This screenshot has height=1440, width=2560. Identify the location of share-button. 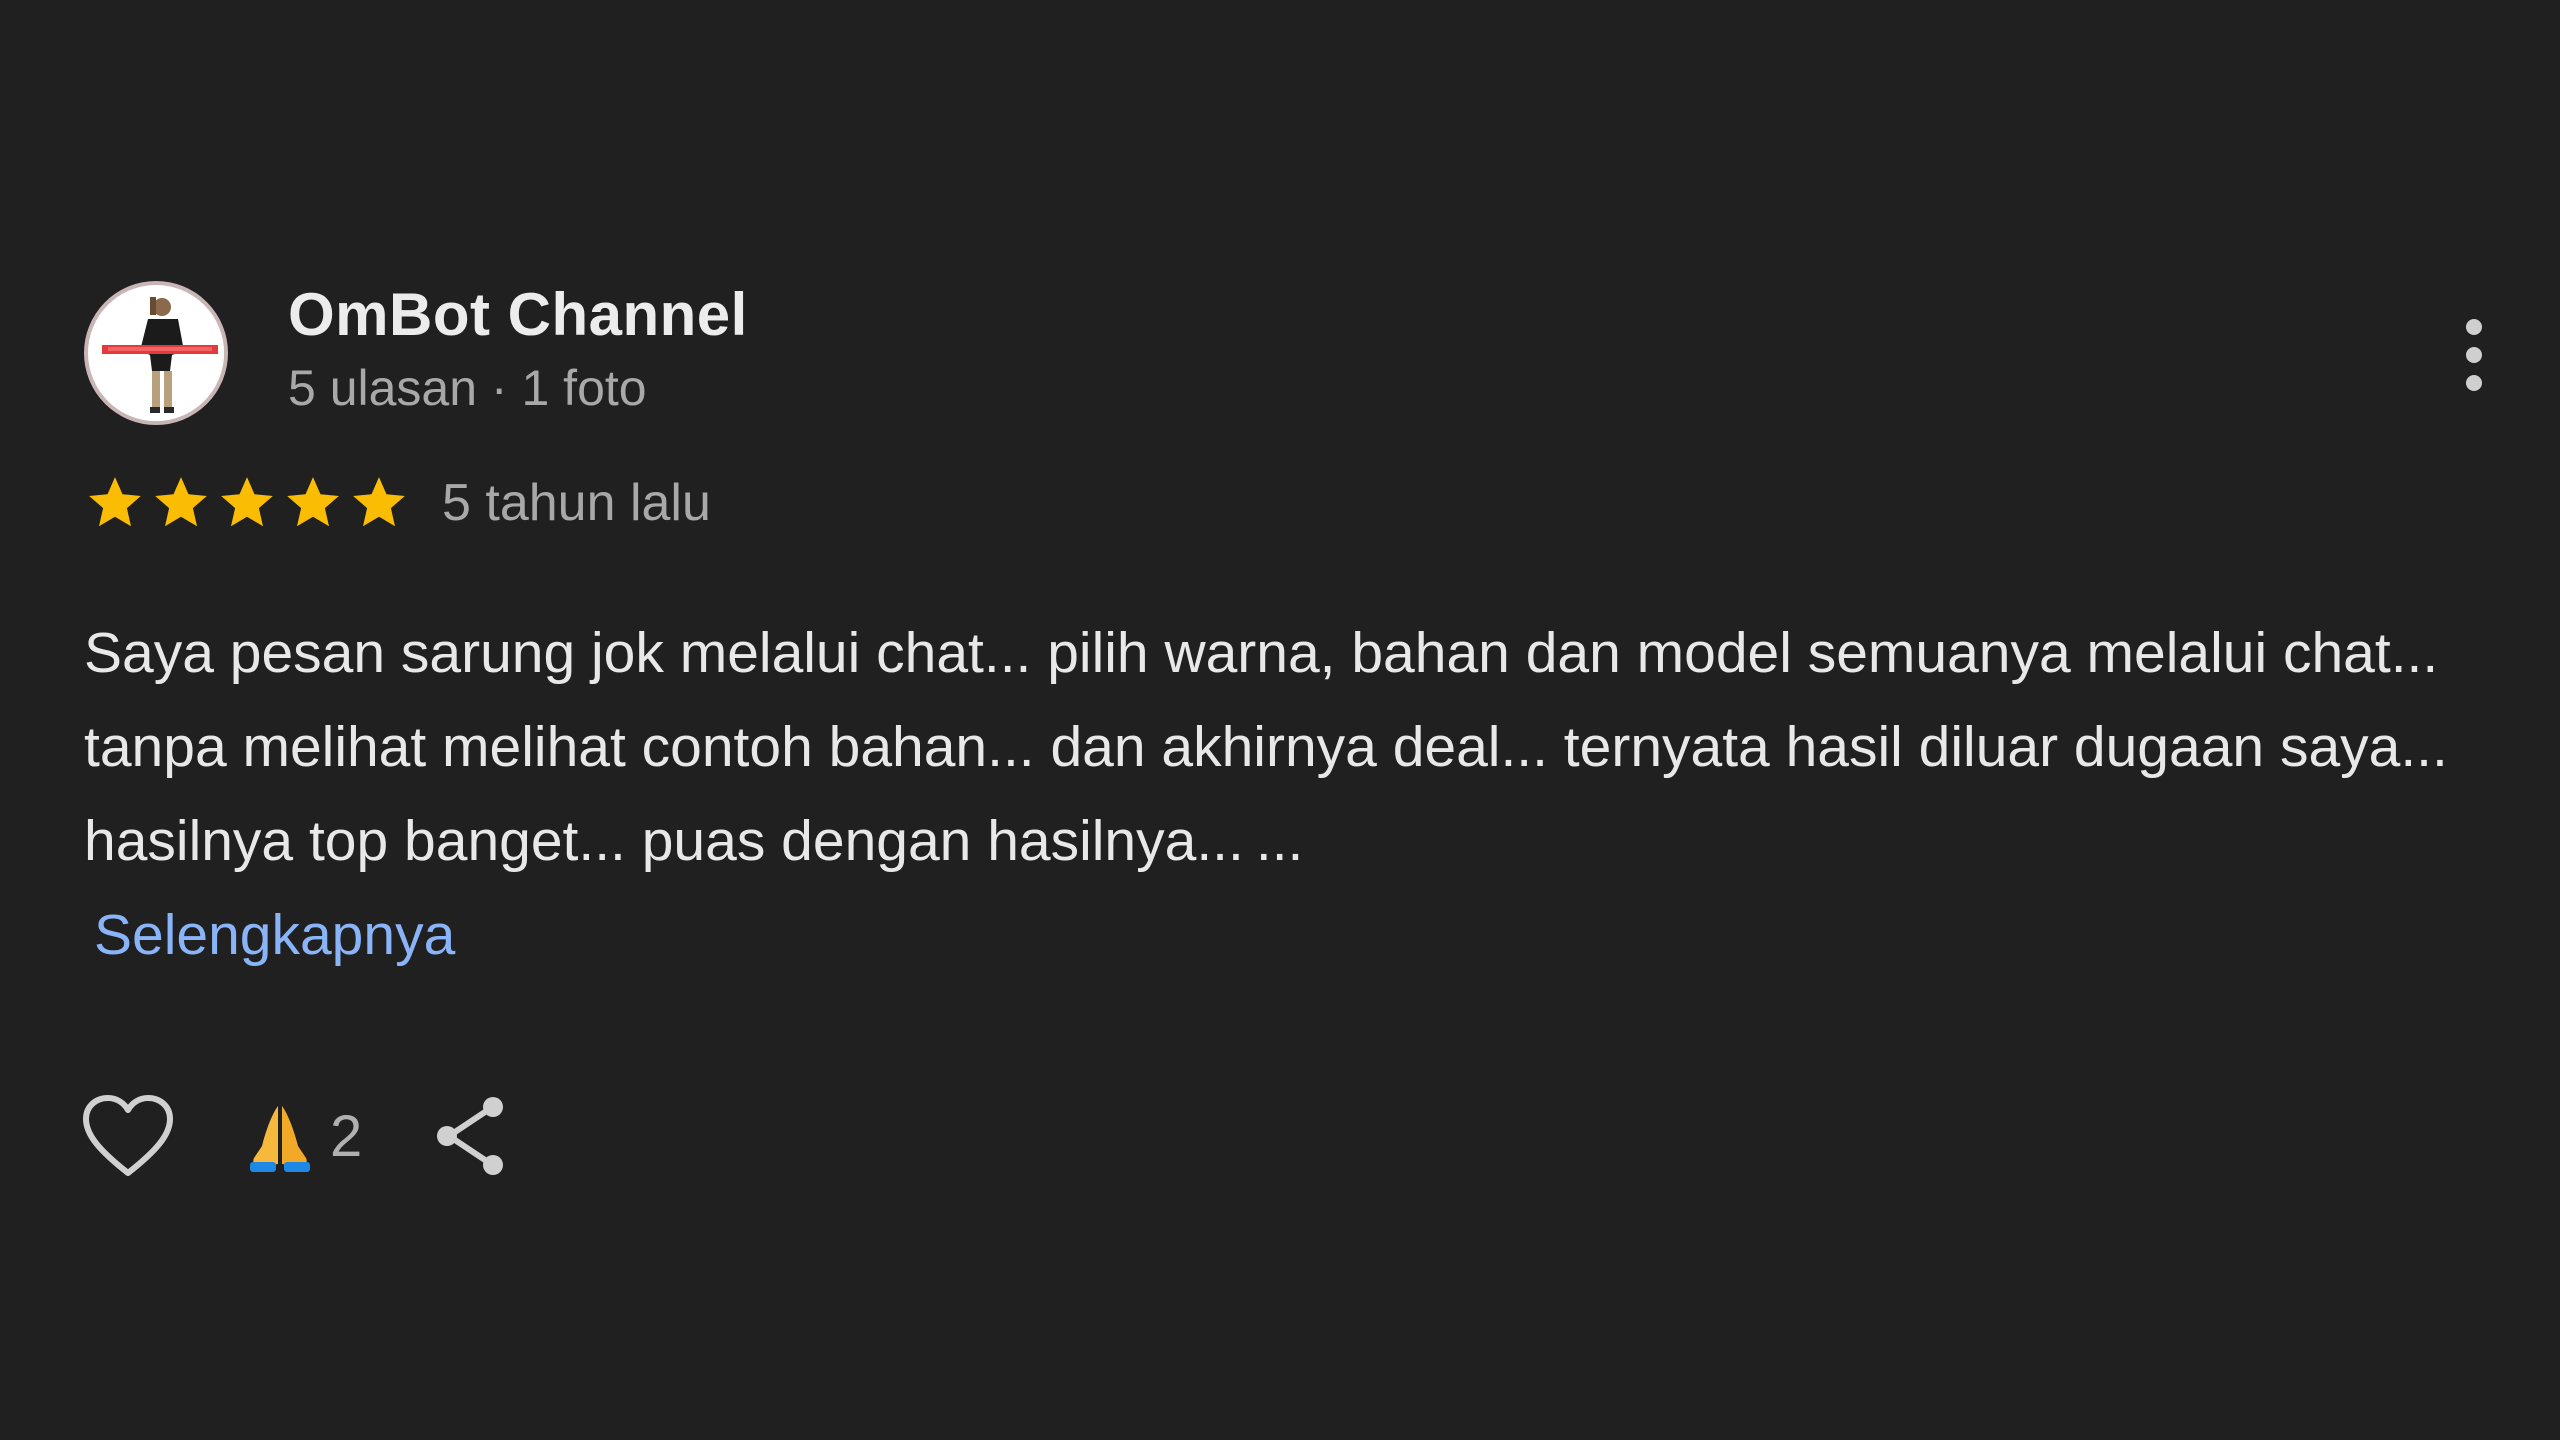
(471, 1136).